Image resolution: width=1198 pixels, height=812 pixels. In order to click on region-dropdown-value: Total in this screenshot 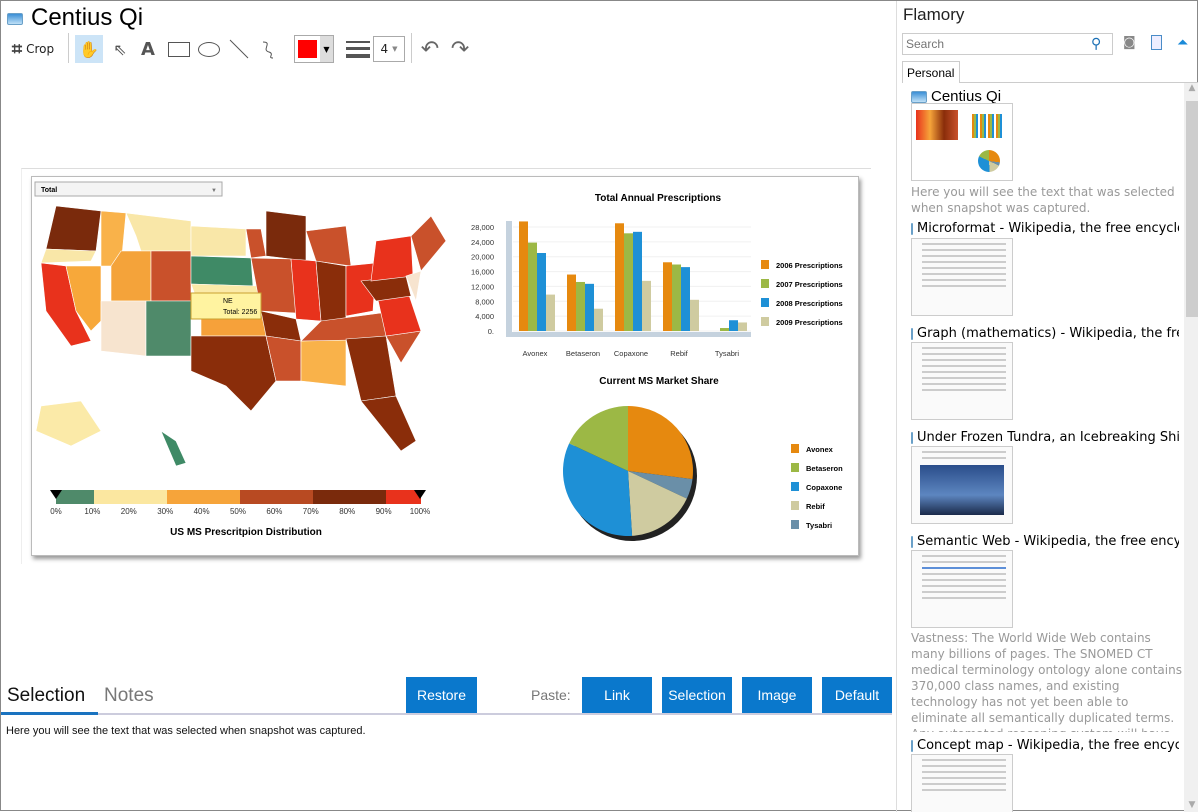, I will do `click(49, 190)`.